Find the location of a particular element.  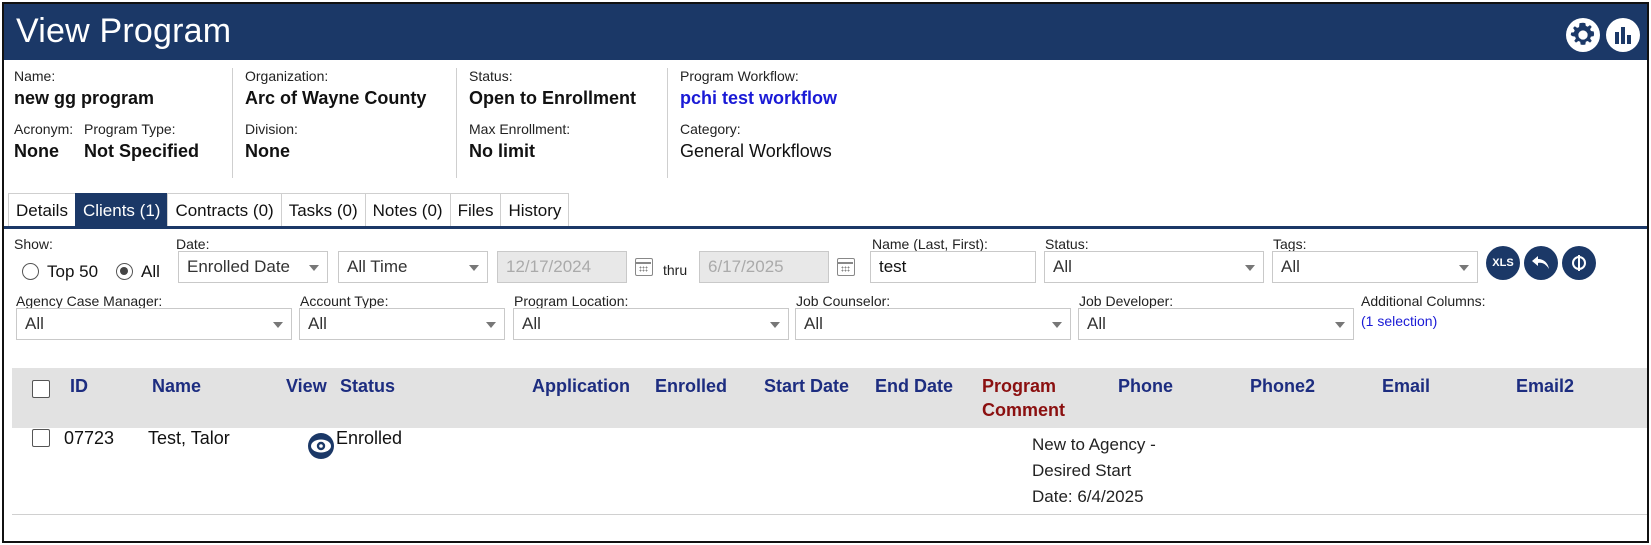

workflow-link: pchi test workflow is located at coordinates (758, 98).